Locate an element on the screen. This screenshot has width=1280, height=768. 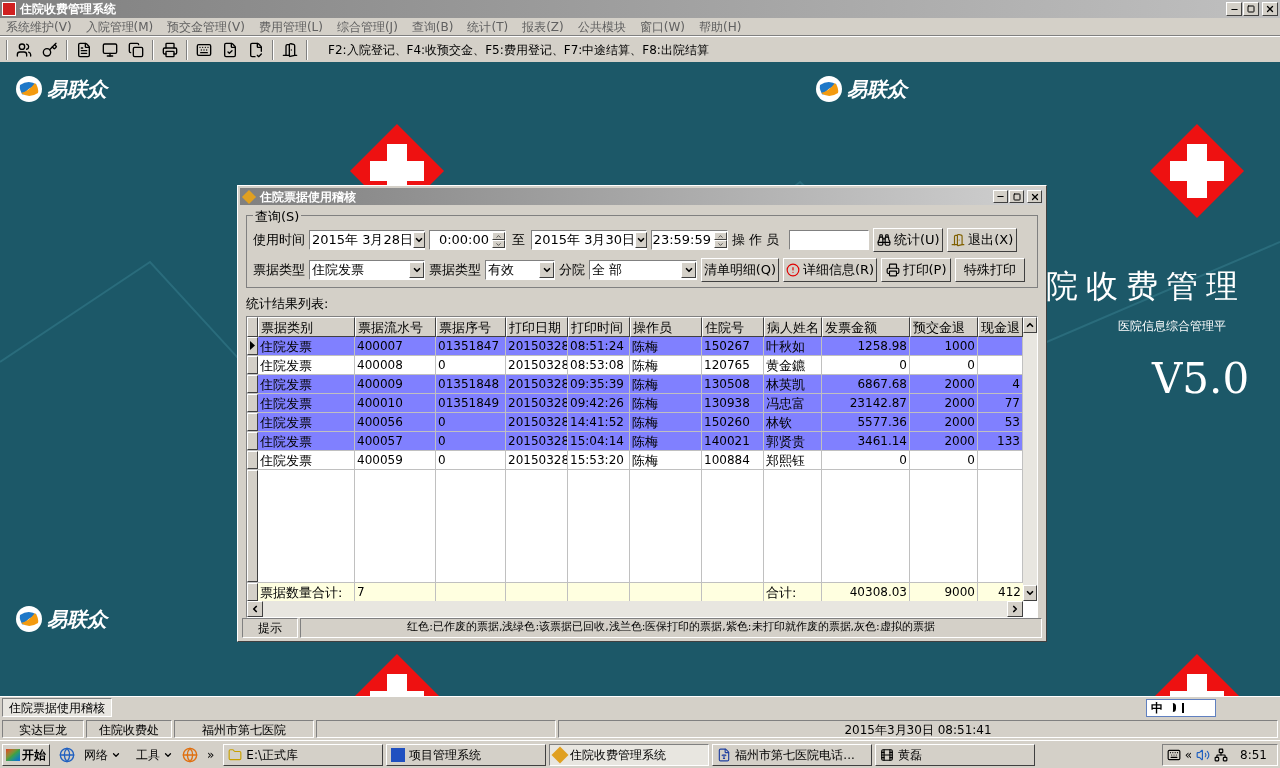
table-cell: 400059 is located at coordinates (395, 459).